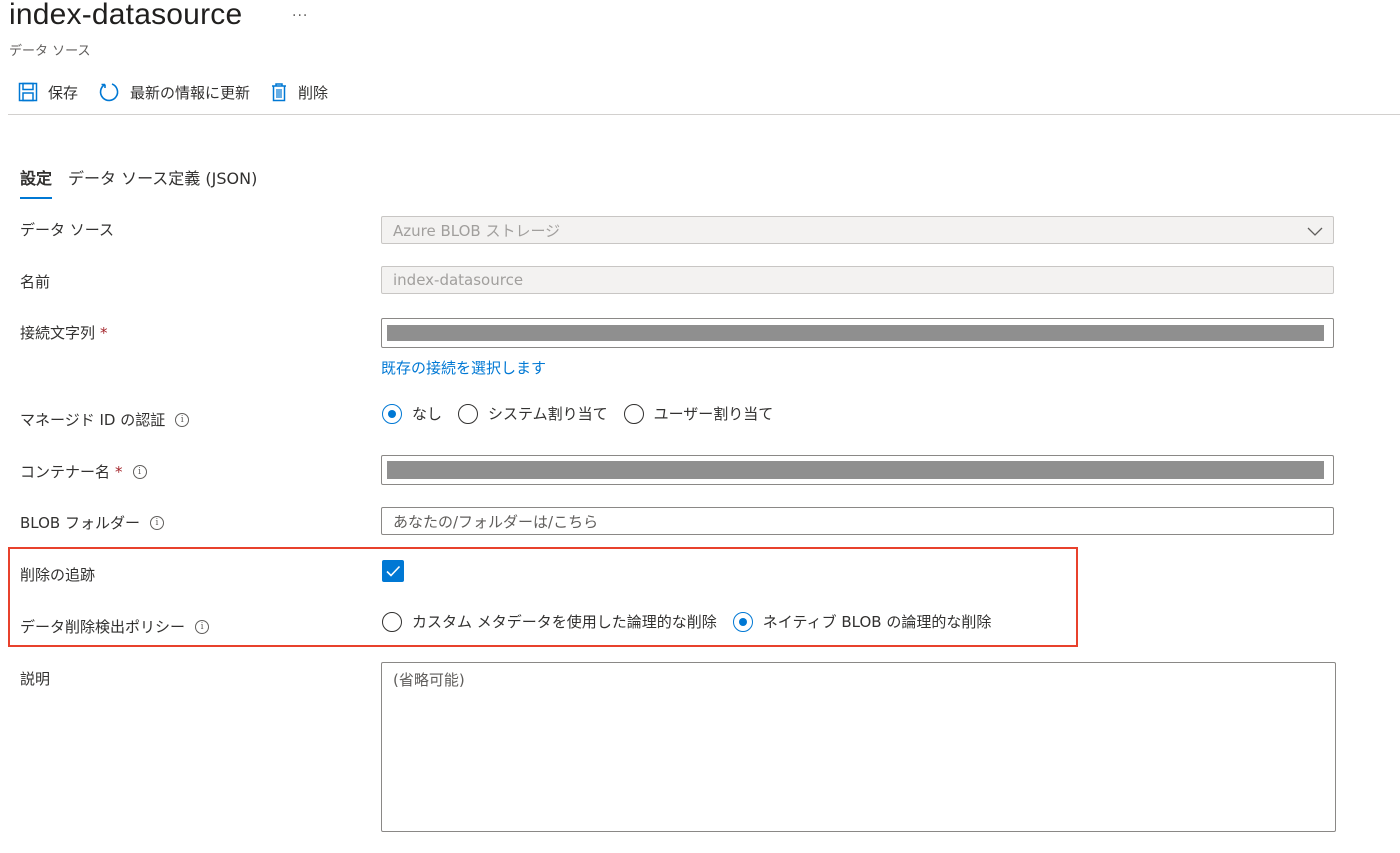 This screenshot has width=1400, height=853. I want to click on refresh-button: 最新の情報に更新, so click(174, 92).